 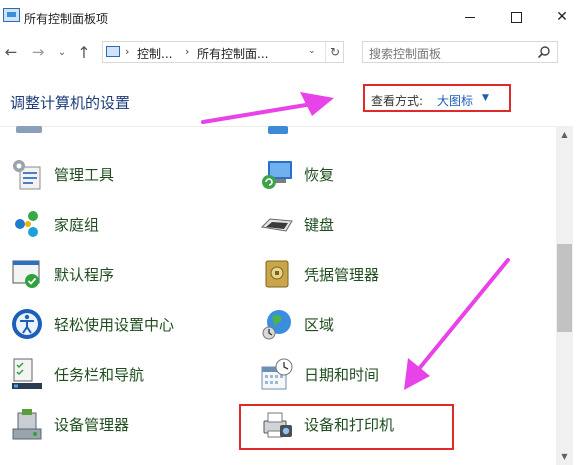 I want to click on scroll-down-icon: ▼, so click(x=564, y=456).